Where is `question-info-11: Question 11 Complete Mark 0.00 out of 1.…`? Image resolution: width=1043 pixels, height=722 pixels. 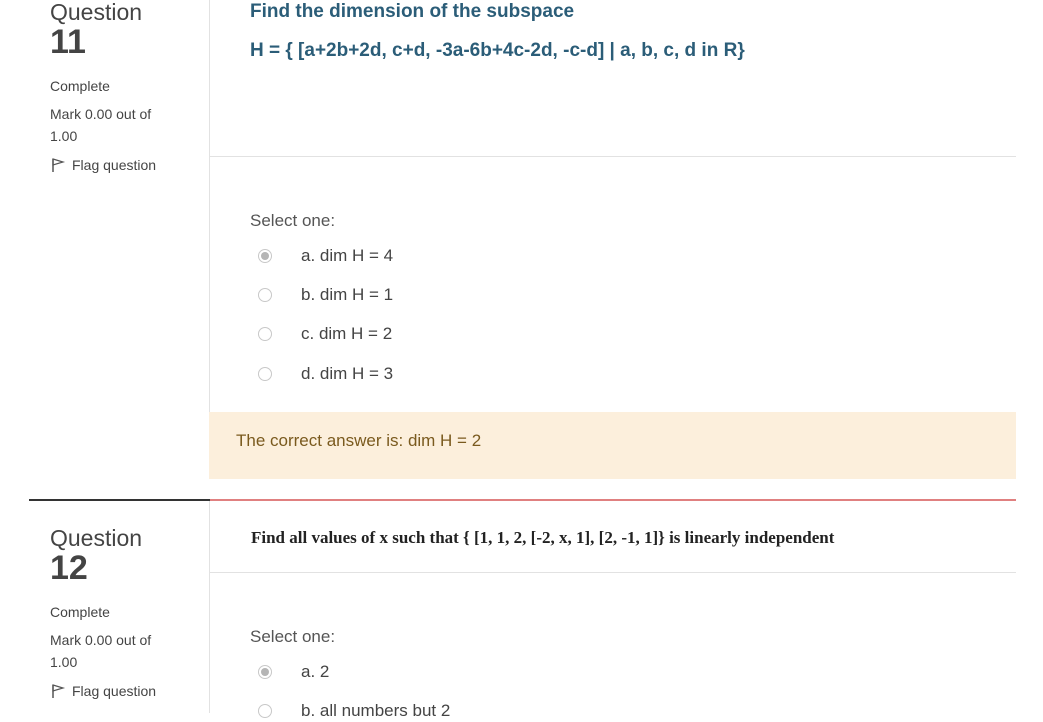 question-info-11: Question 11 Complete Mark 0.00 out of 1.… is located at coordinates (125, 86).